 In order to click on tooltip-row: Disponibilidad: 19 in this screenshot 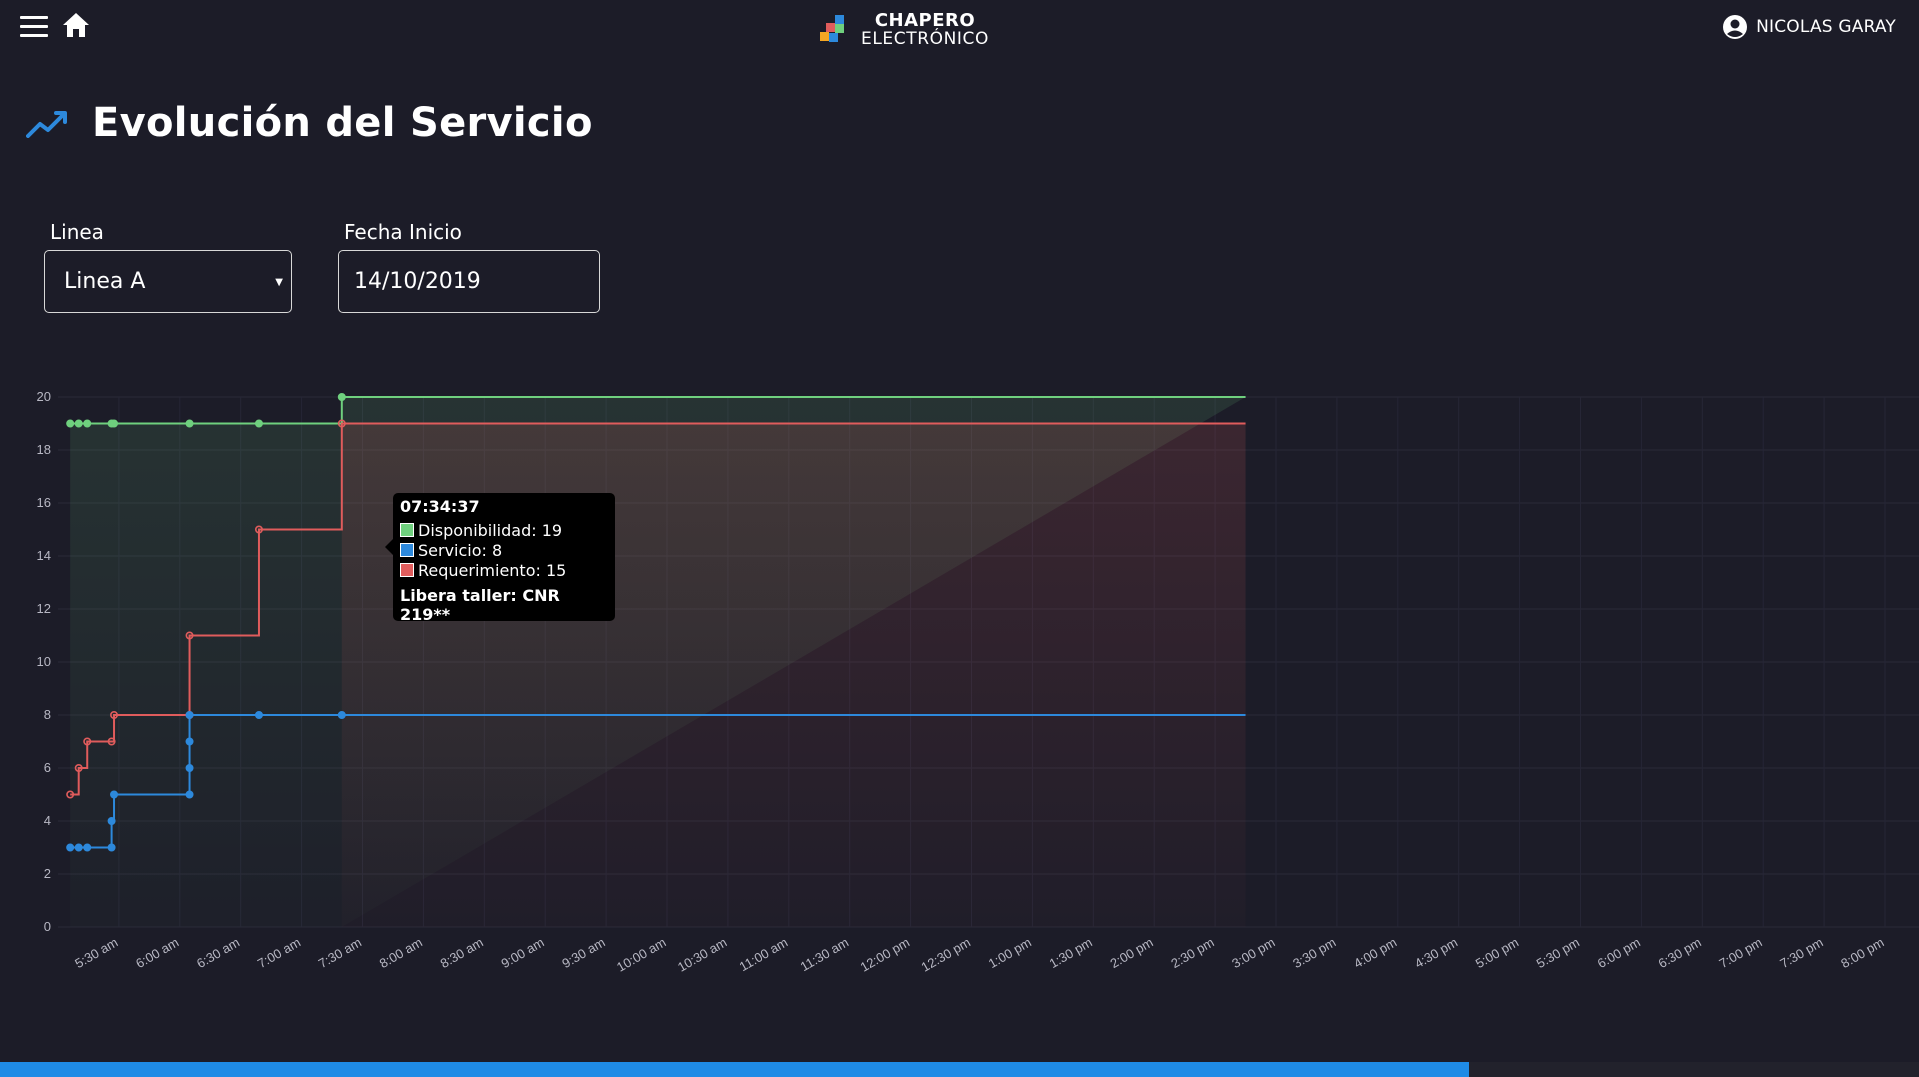, I will do `click(504, 530)`.